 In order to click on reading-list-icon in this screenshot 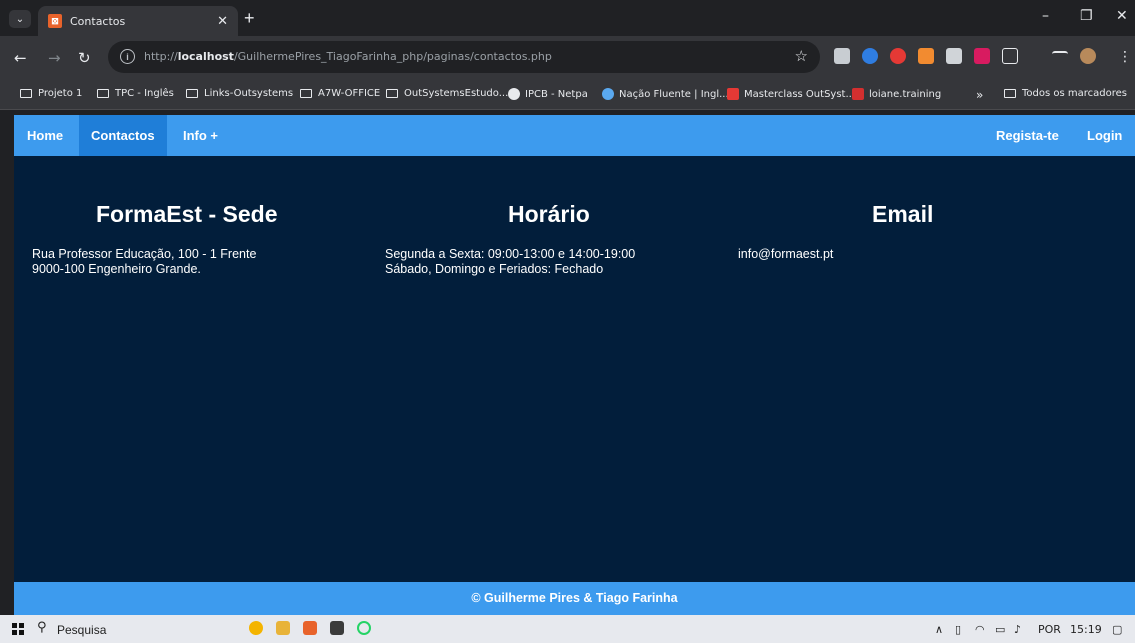, I will do `click(1060, 56)`.